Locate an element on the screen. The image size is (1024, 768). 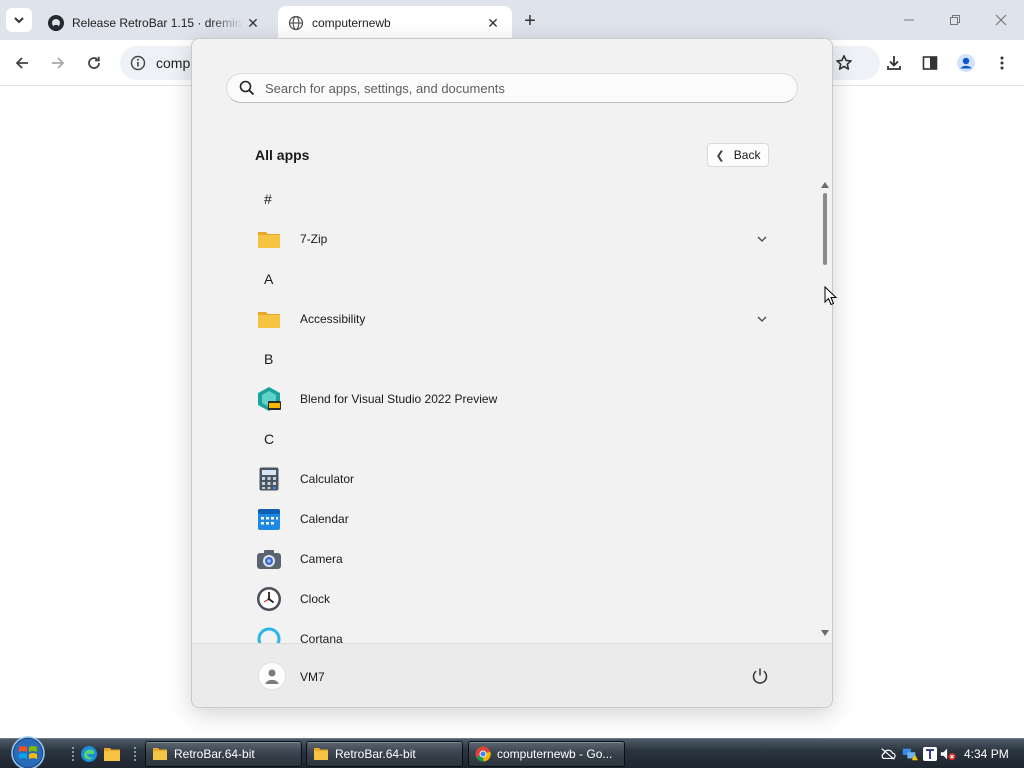
mouse-cursor-icon is located at coordinates (831, 296).